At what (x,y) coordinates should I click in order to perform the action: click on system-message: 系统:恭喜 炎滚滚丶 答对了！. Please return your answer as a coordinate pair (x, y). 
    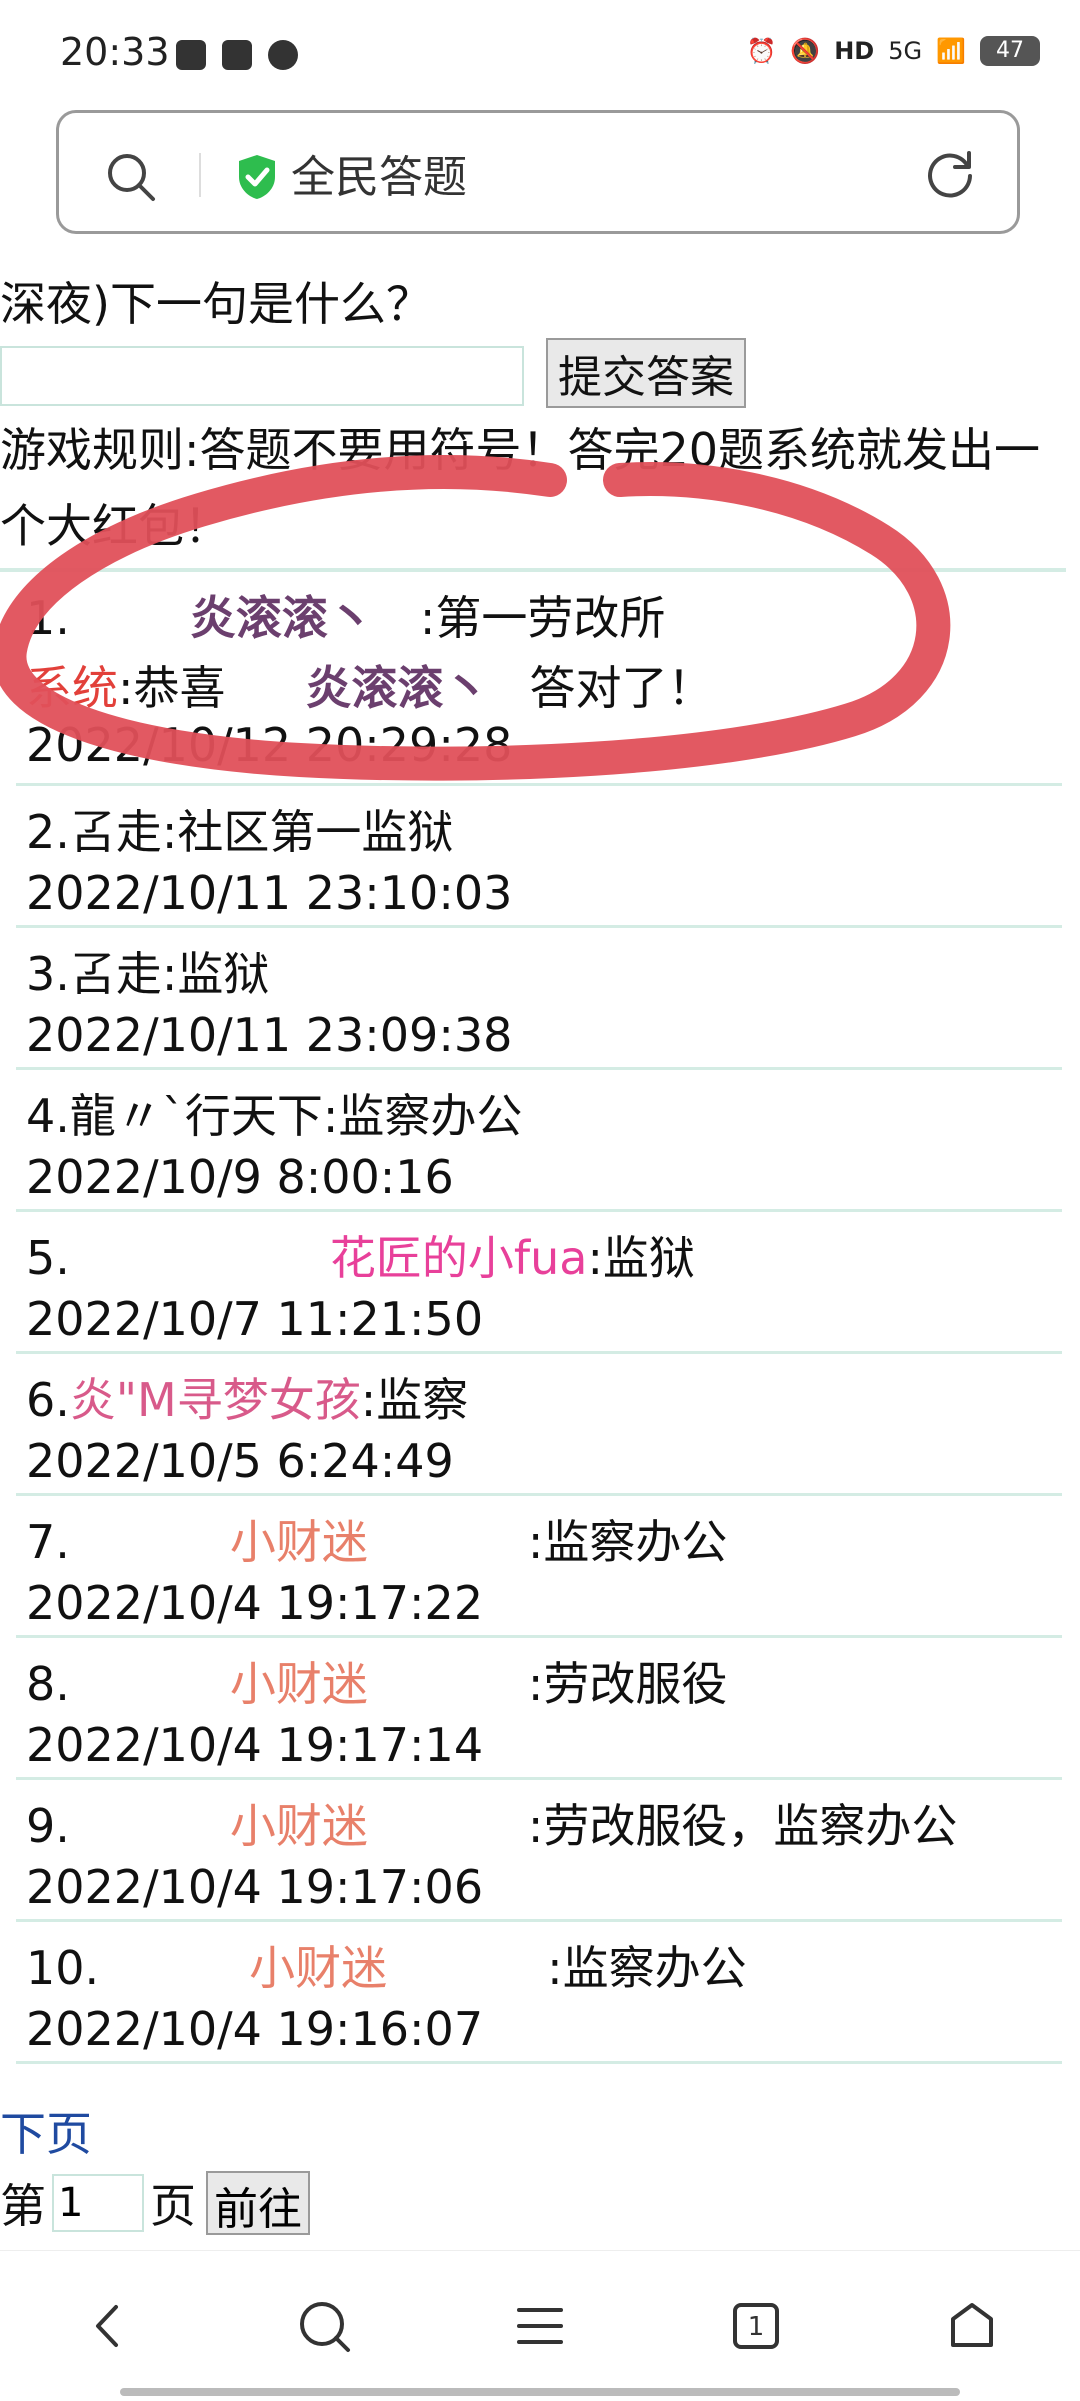
    Looking at the image, I should click on (370, 685).